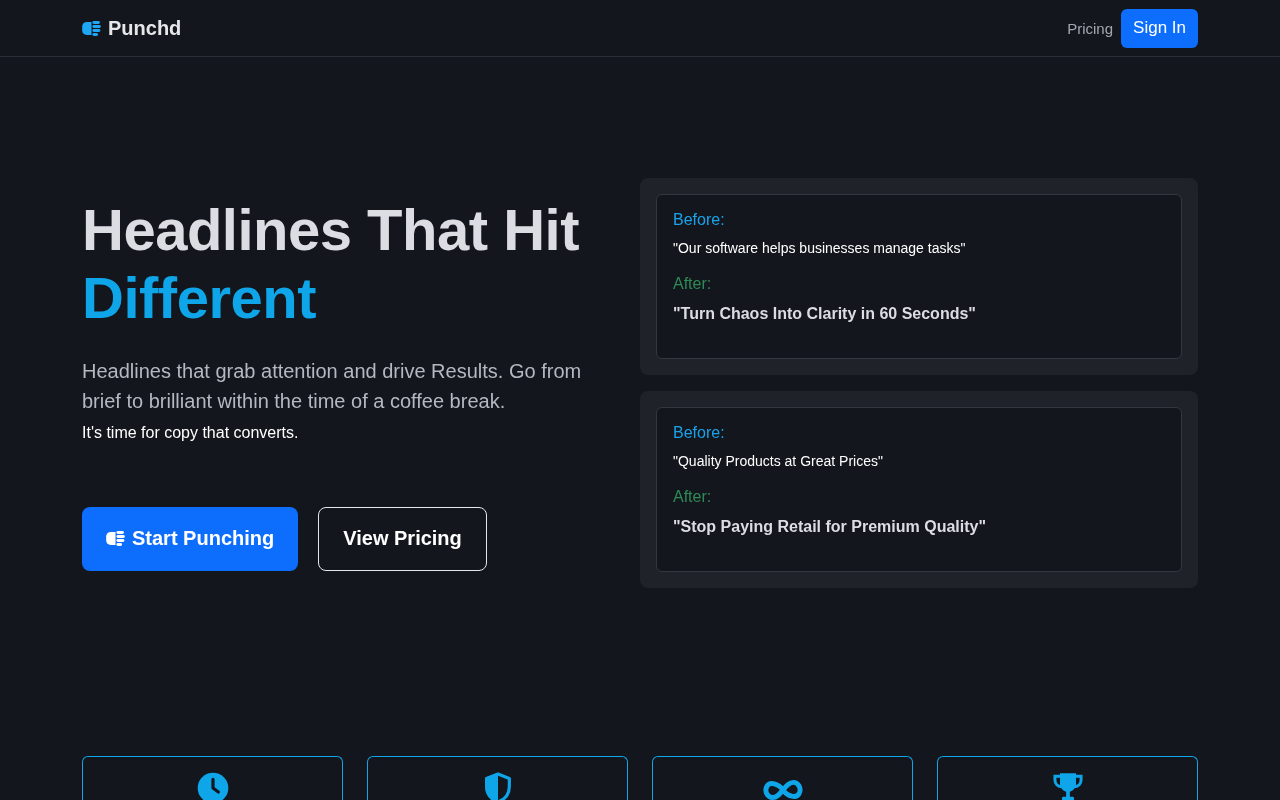 The width and height of the screenshot is (1280, 800). Describe the element at coordinates (190, 432) in the screenshot. I see `hero-tagline: It's time for copy that converts.` at that location.